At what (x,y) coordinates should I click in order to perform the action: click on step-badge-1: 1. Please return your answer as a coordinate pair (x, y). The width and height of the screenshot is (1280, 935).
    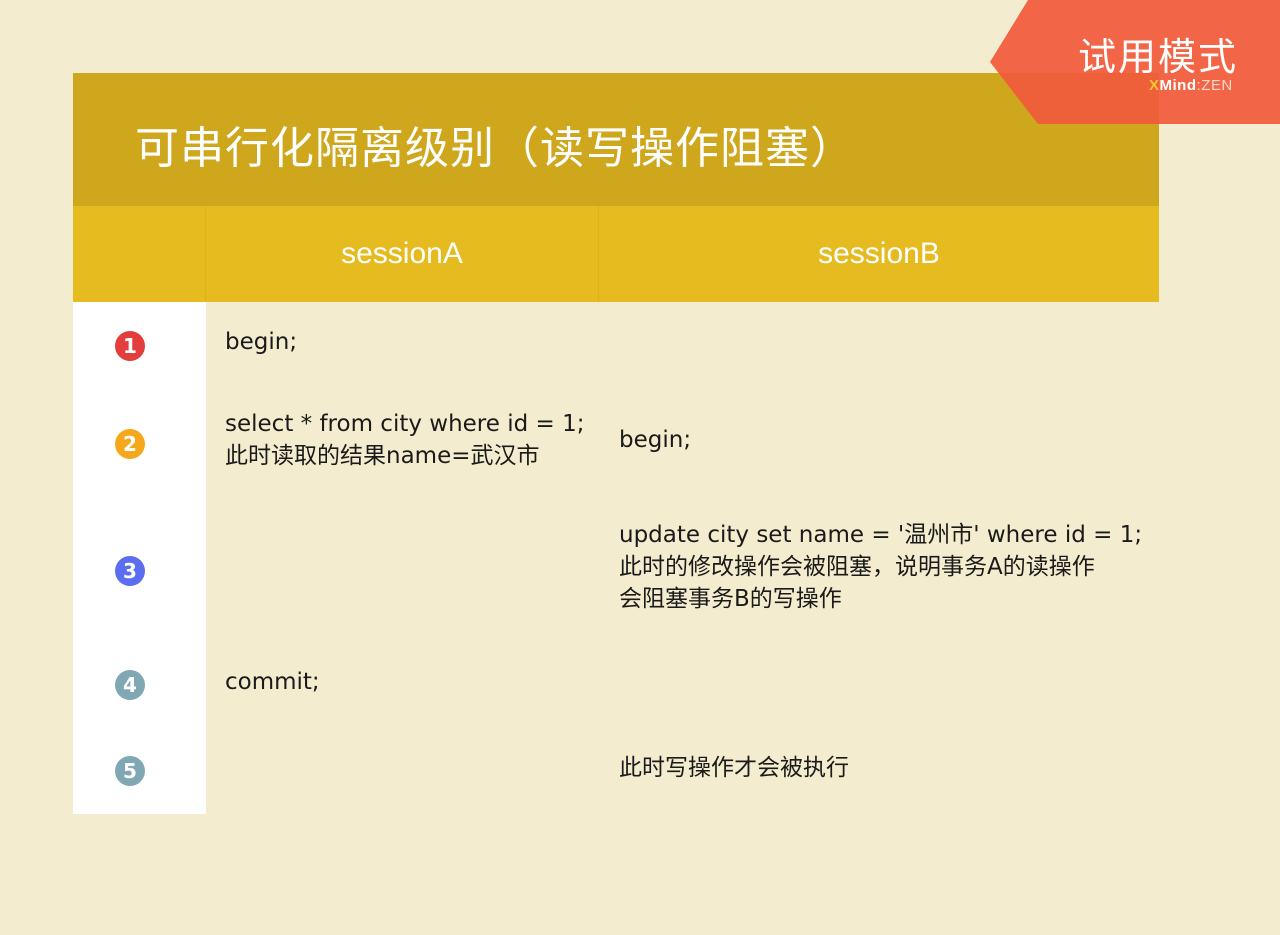
    Looking at the image, I should click on (130, 346).